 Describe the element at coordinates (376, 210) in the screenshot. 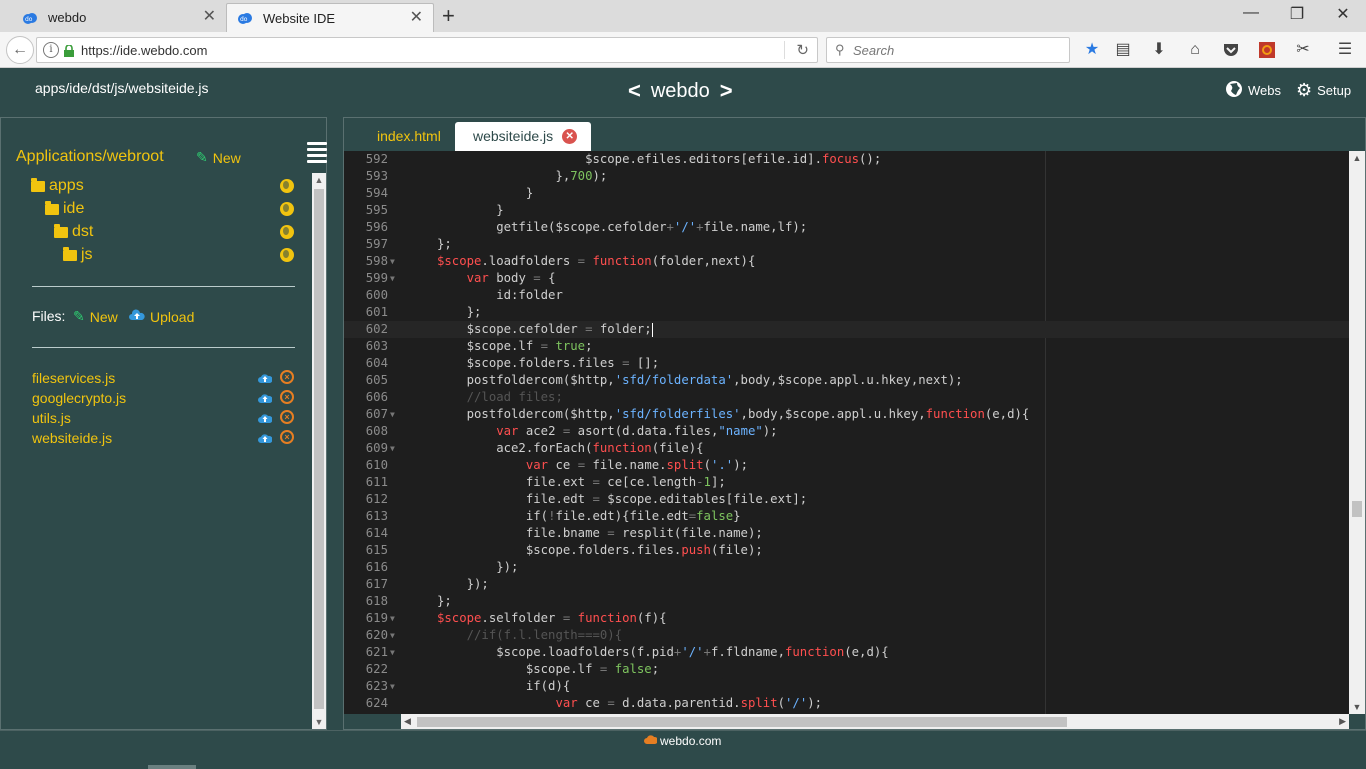

I see `line-number: 595` at that location.